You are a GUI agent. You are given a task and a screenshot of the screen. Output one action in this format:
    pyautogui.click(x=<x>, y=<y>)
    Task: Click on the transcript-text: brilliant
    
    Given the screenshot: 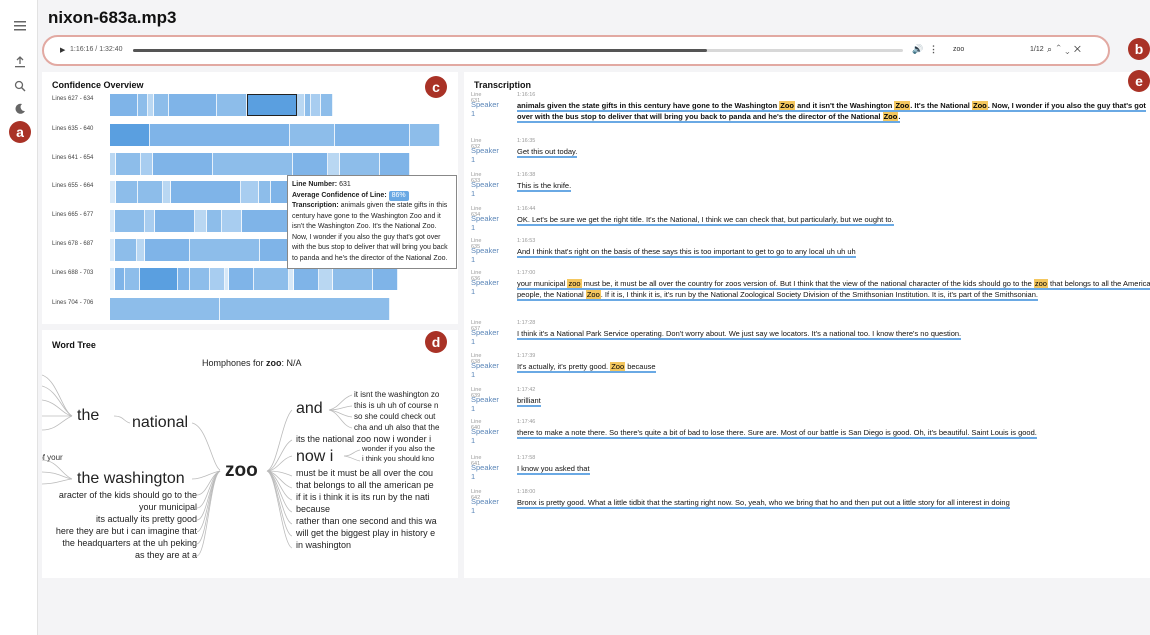 What is the action you would take?
    pyautogui.click(x=833, y=401)
    